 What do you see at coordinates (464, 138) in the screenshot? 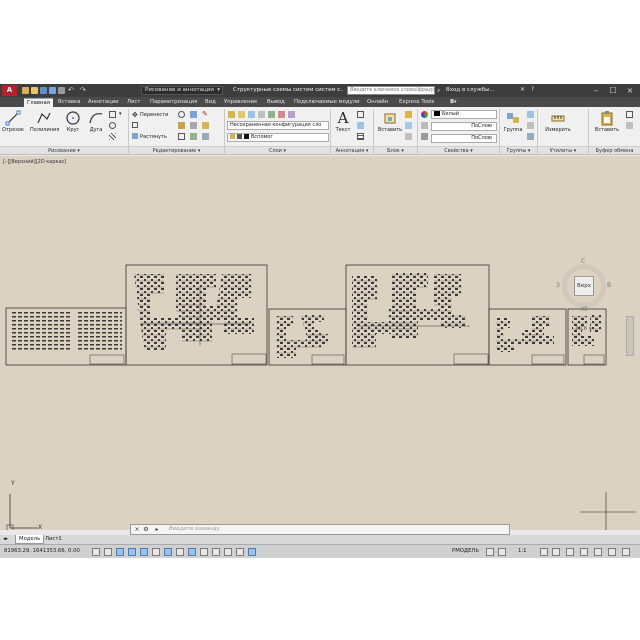
I see `lineweight-dropdown: ПоСлою` at bounding box center [464, 138].